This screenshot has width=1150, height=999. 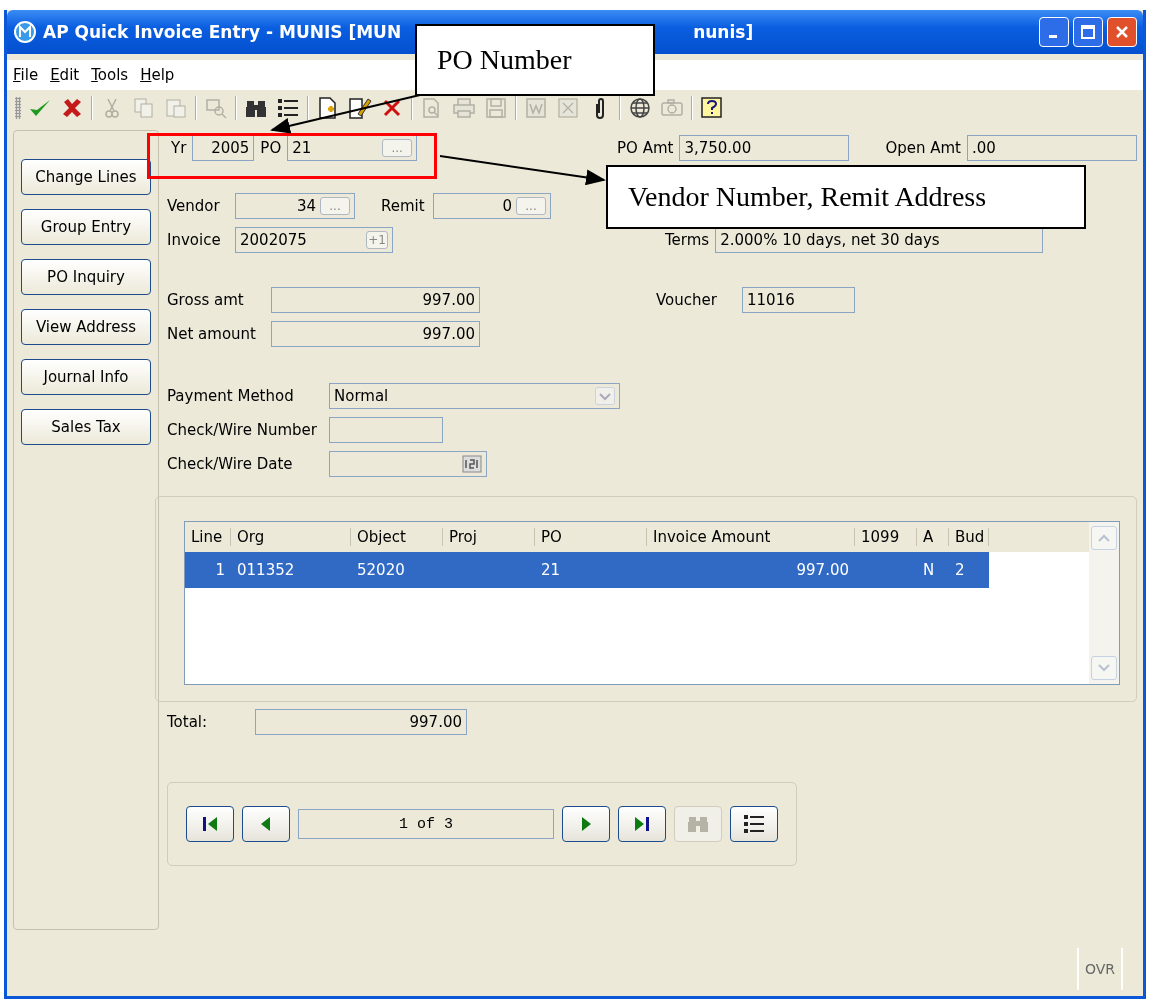 What do you see at coordinates (194, 240) in the screenshot?
I see `field-label: Invoice` at bounding box center [194, 240].